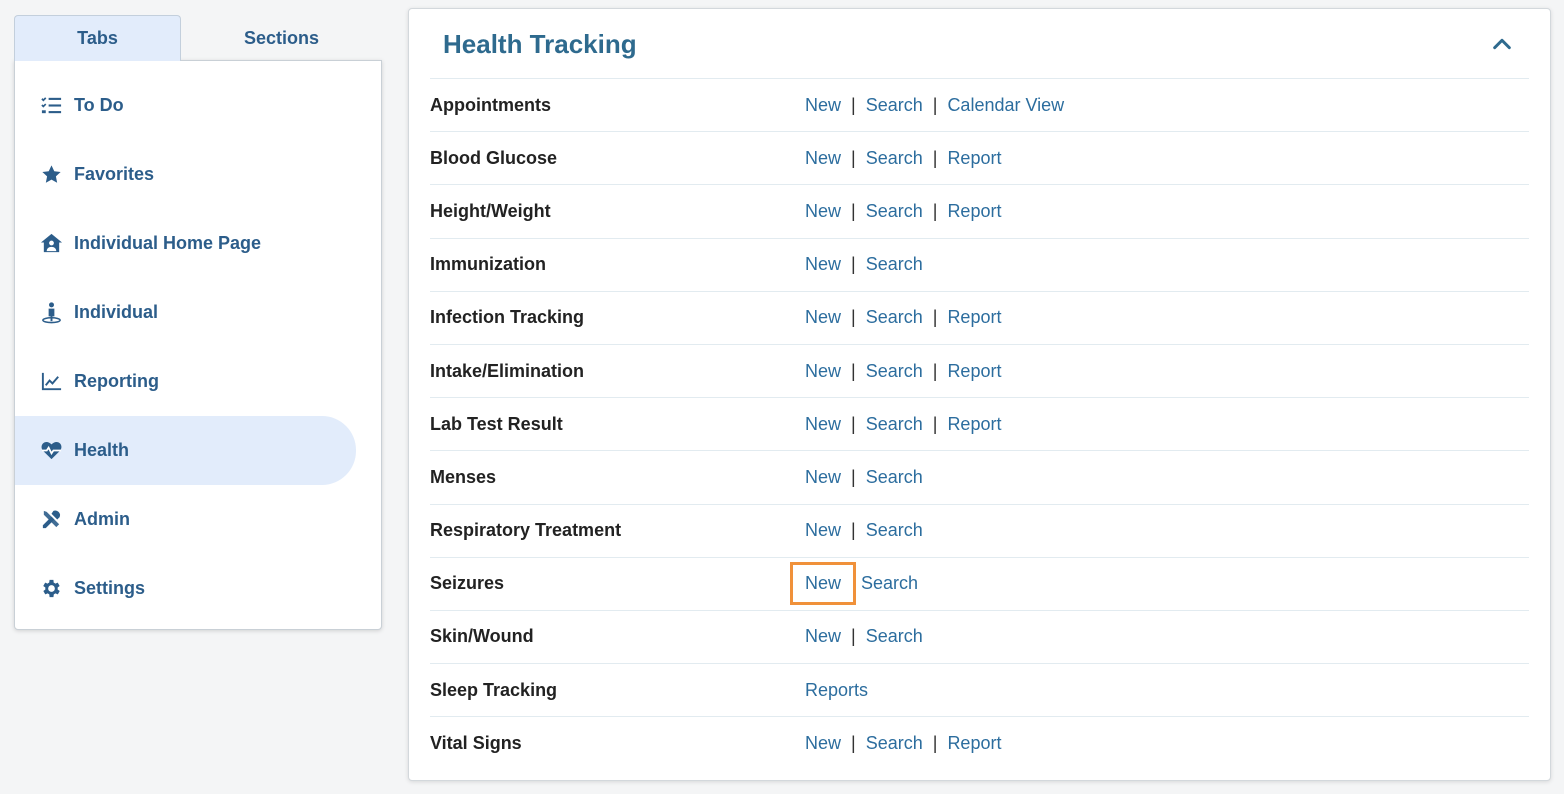 This screenshot has height=794, width=1564. Describe the element at coordinates (99, 105) in the screenshot. I see `nav-item-label: To Do` at that location.